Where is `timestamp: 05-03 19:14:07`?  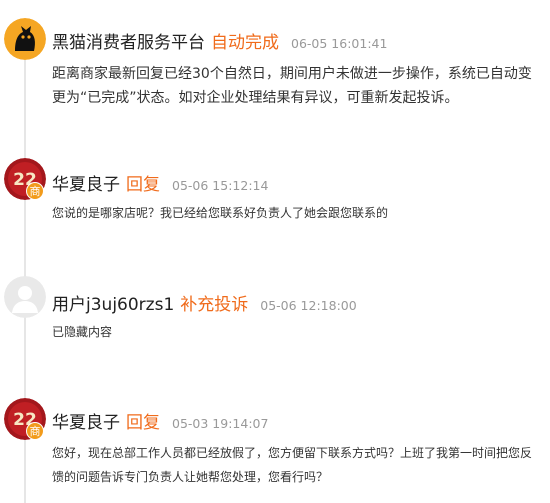
timestamp: 05-03 19:14:07 is located at coordinates (220, 423).